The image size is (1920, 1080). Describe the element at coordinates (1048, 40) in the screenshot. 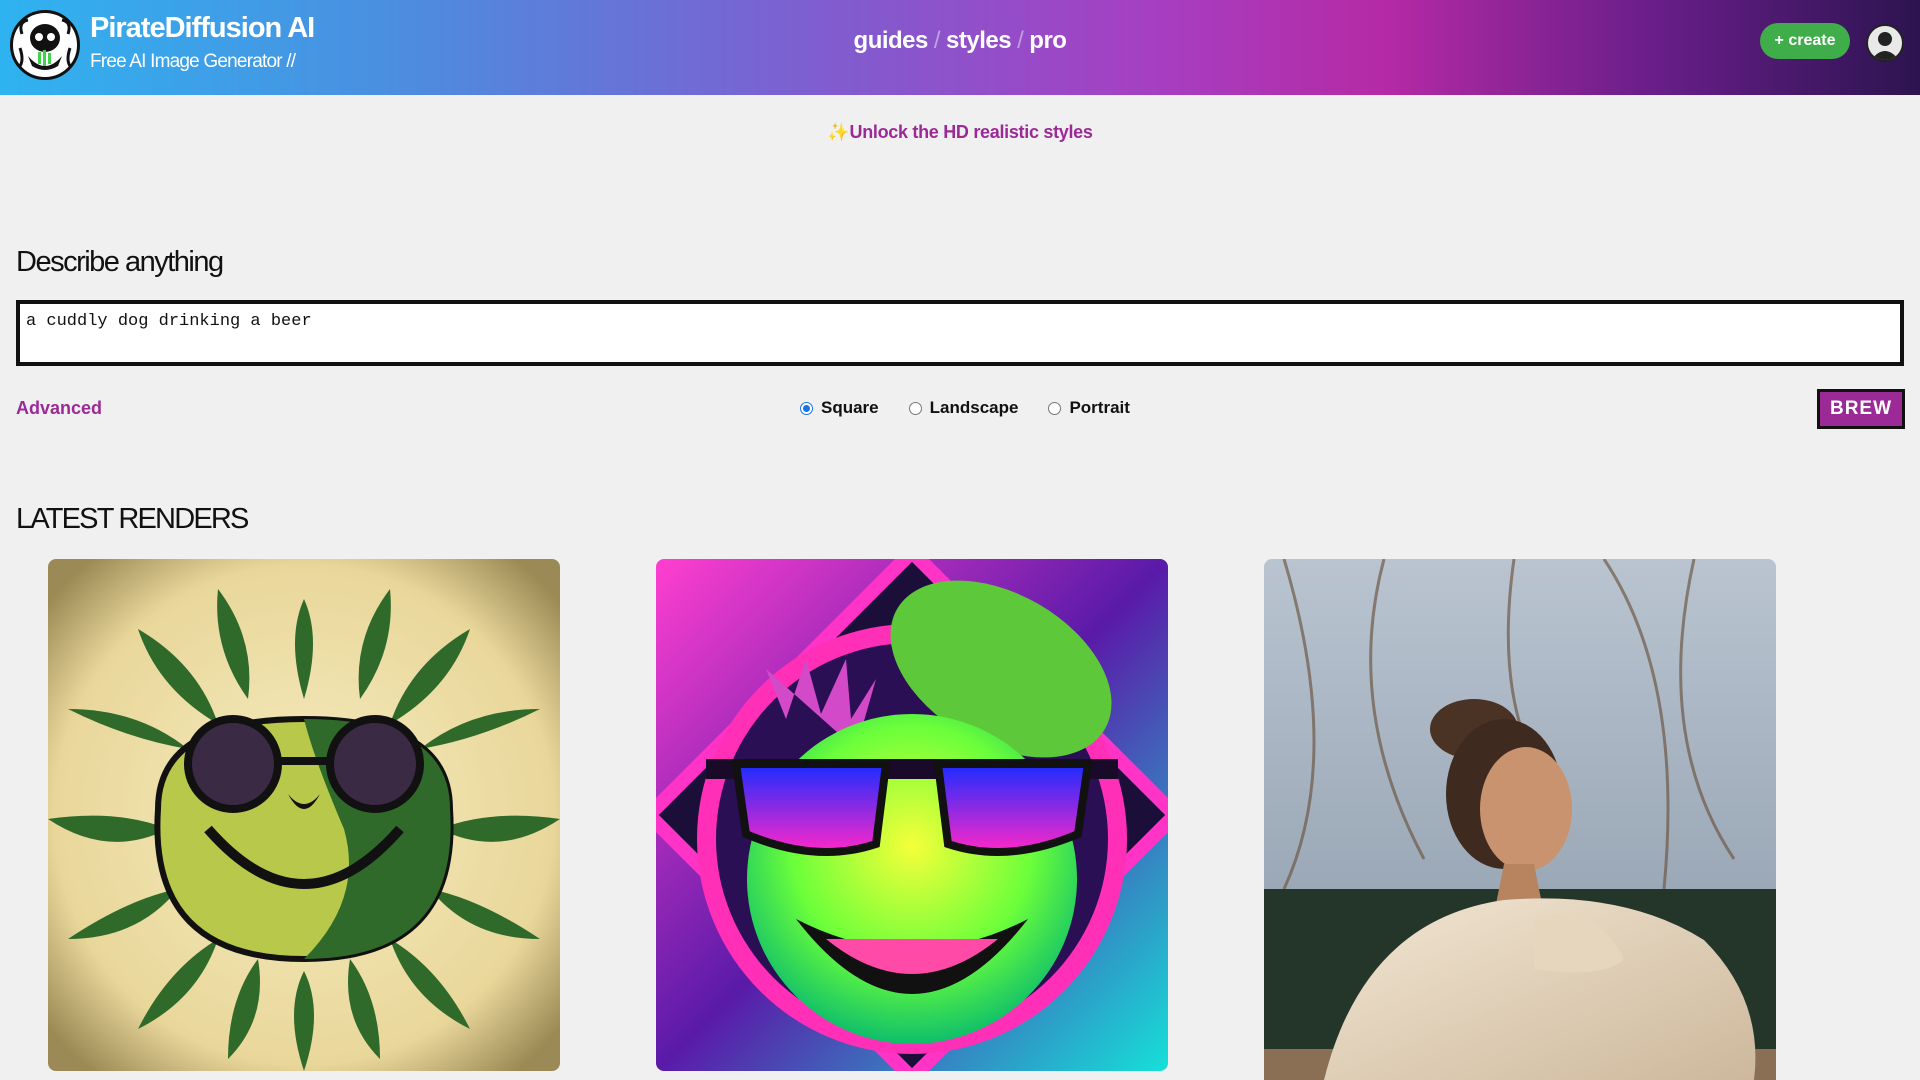

I see `nav-pro: pro` at that location.